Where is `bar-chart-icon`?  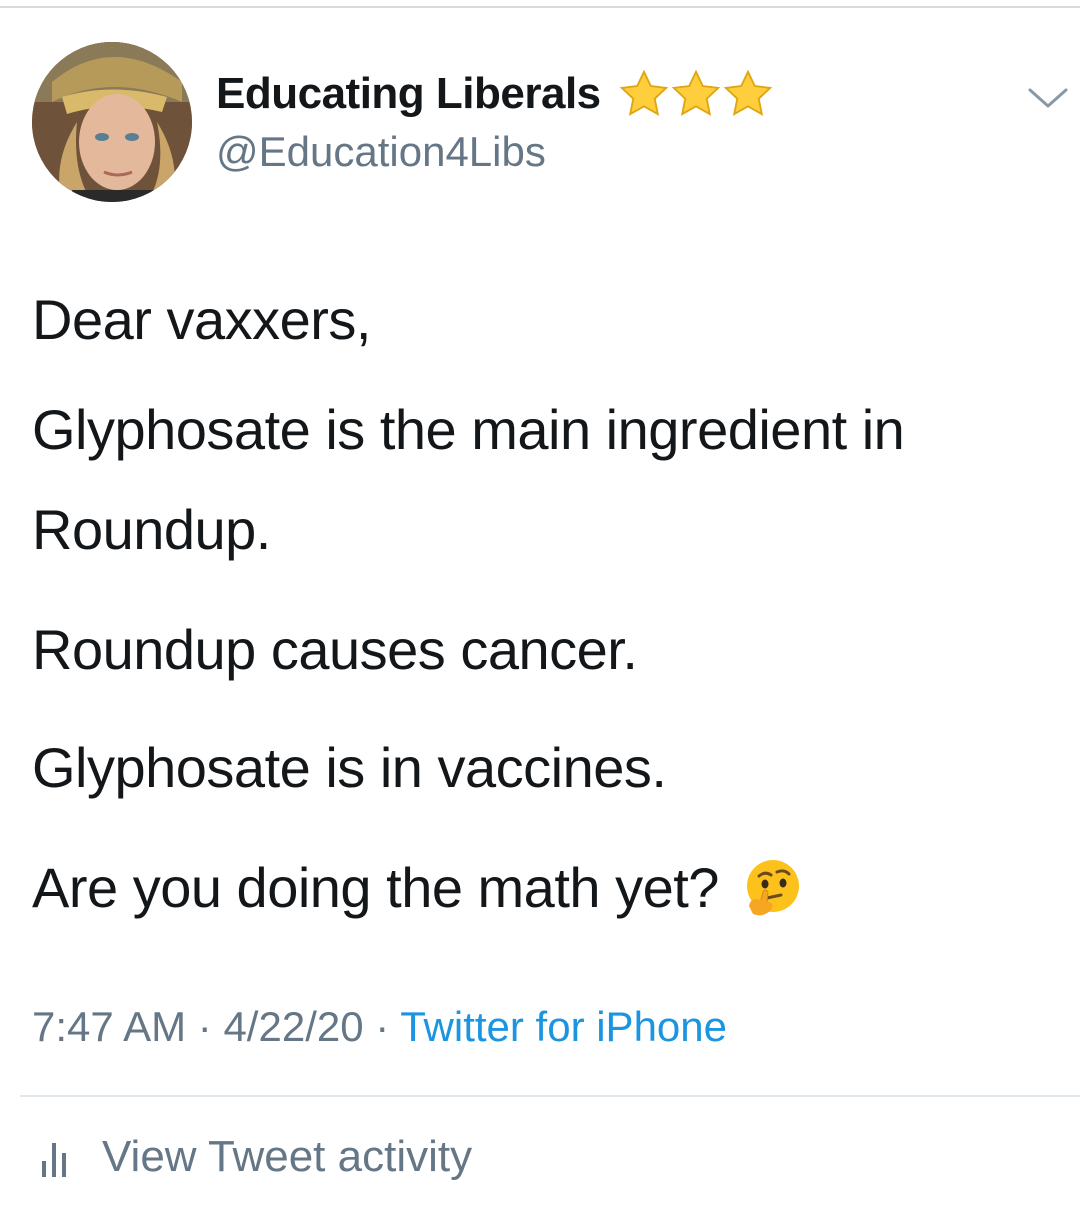
bar-chart-icon is located at coordinates (54, 1160).